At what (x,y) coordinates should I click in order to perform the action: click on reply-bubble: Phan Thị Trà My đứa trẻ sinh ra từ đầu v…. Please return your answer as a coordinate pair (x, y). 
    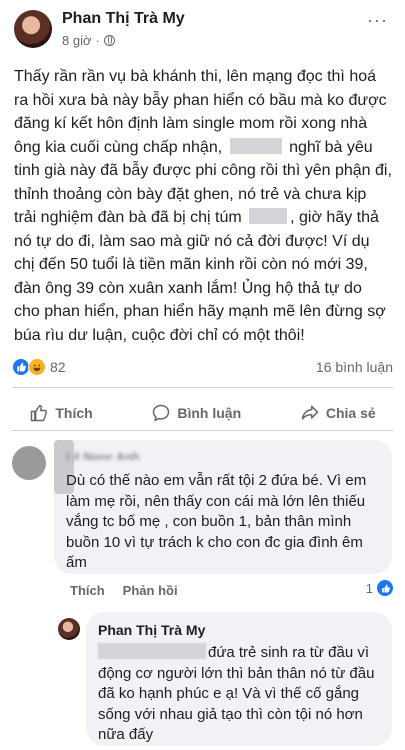
    Looking at the image, I should click on (239, 679).